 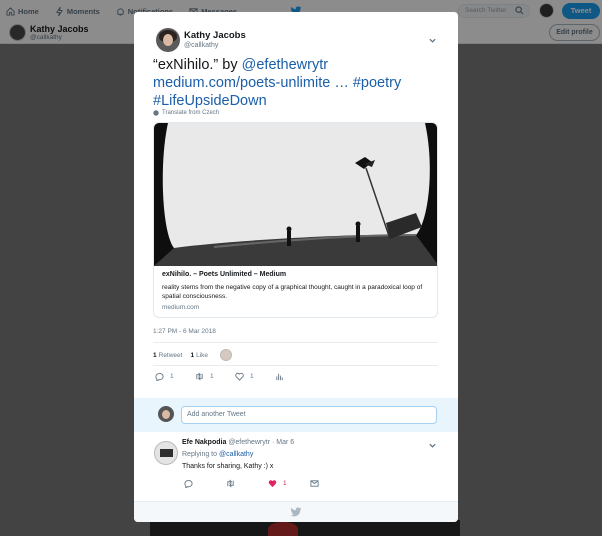 What do you see at coordinates (215, 376) in the screenshot?
I see `retweet-button: 1` at bounding box center [215, 376].